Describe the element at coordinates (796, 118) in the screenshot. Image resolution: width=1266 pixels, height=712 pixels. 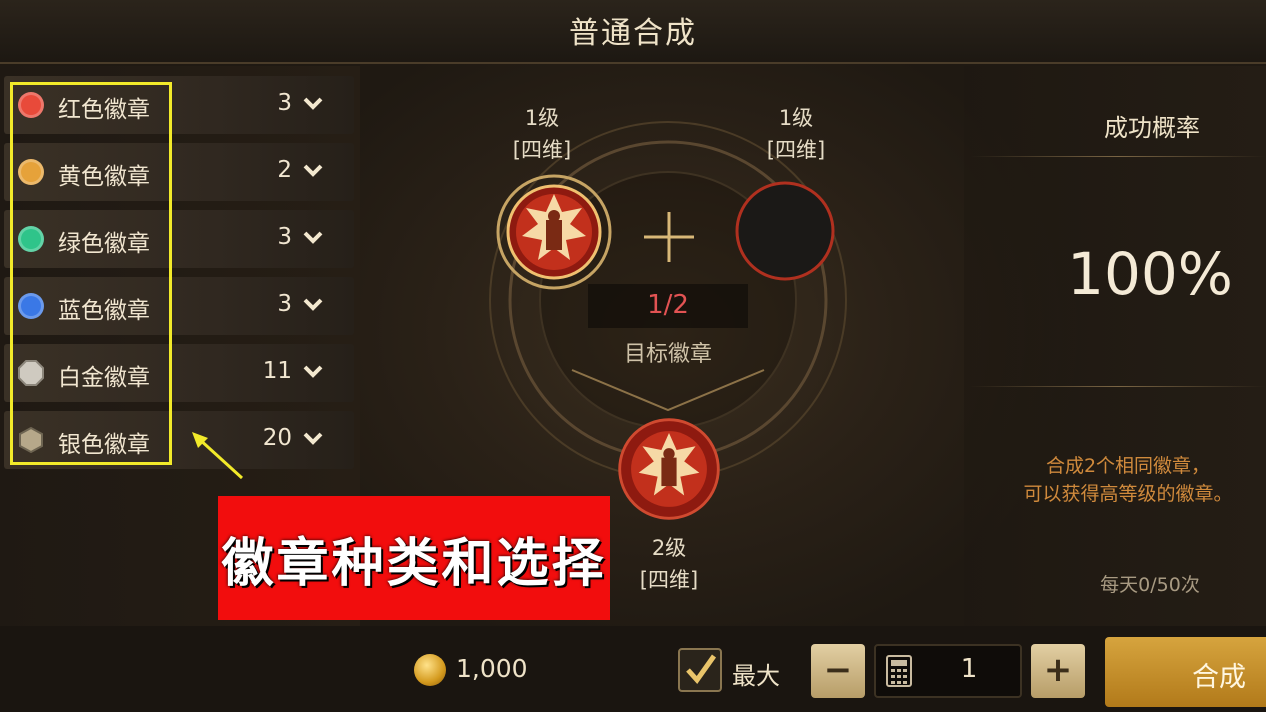
I see `right-slot-level: 1级` at that location.